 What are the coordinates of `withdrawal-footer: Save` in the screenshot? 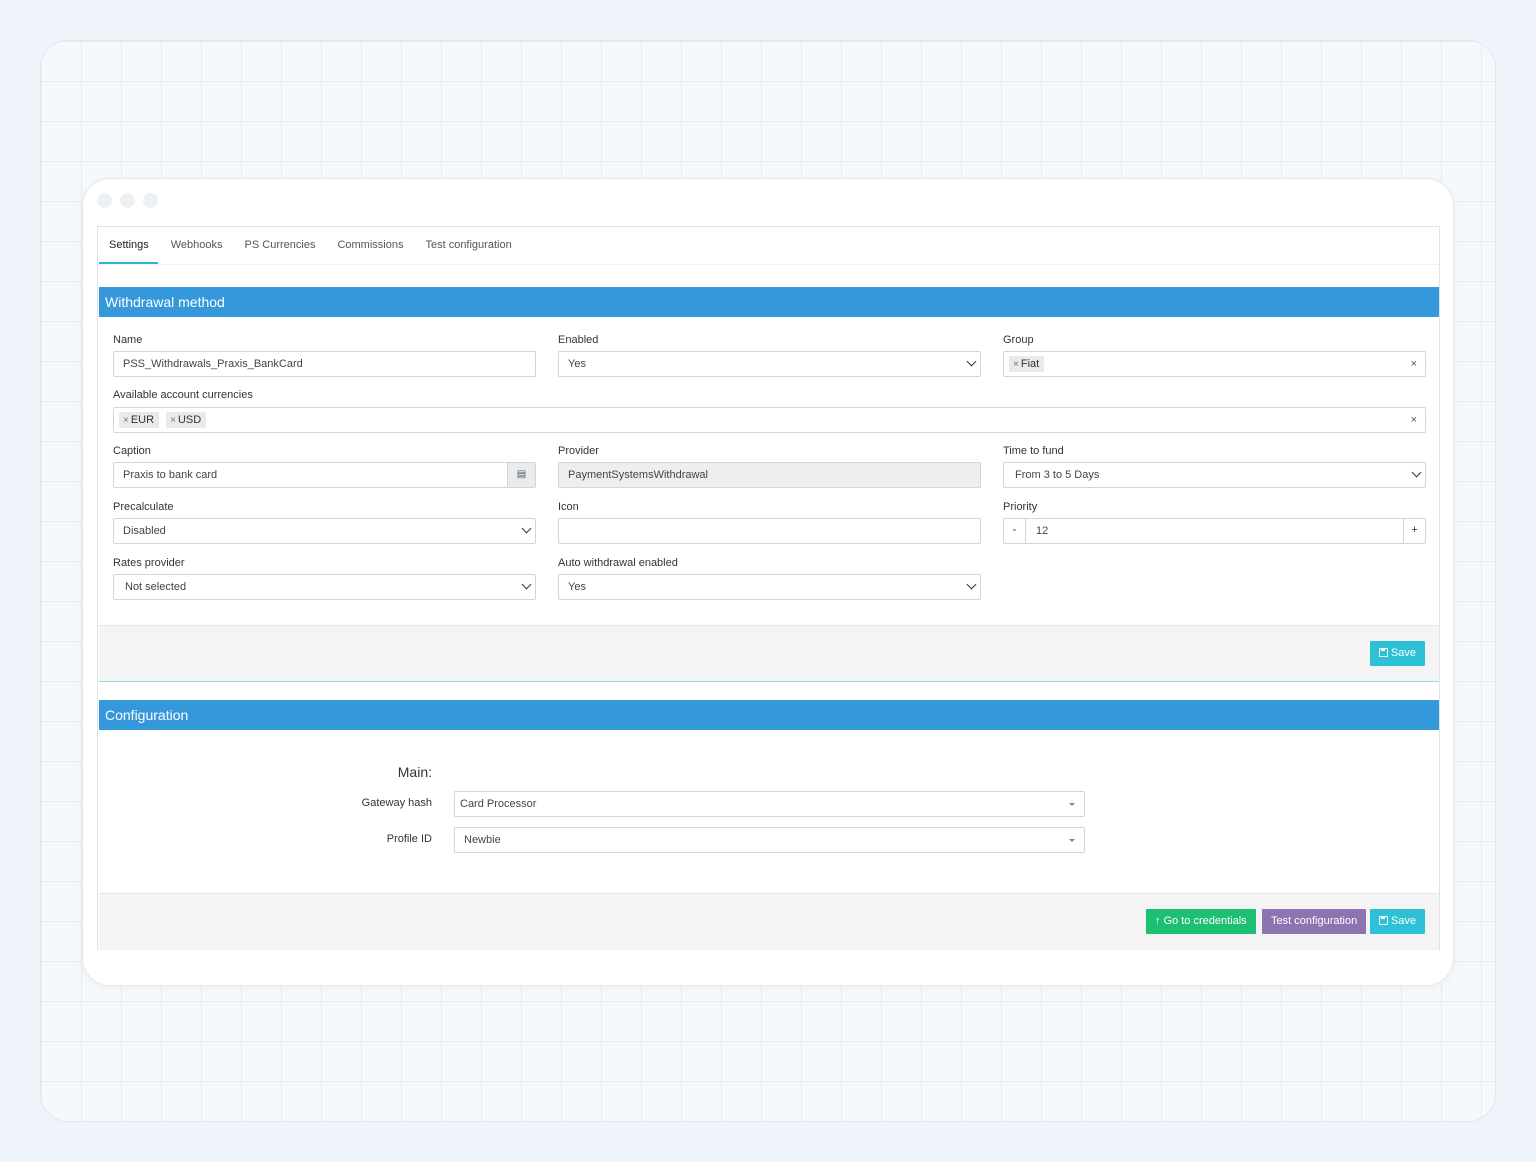 It's located at (769, 653).